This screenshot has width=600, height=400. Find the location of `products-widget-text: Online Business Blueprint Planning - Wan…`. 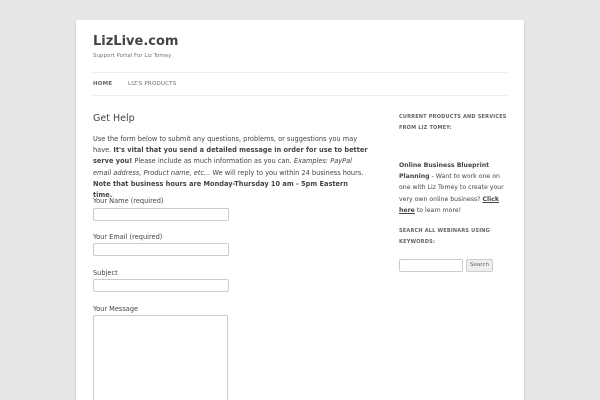

products-widget-text: Online Business Blueprint Planning - Wan… is located at coordinates (454, 188).